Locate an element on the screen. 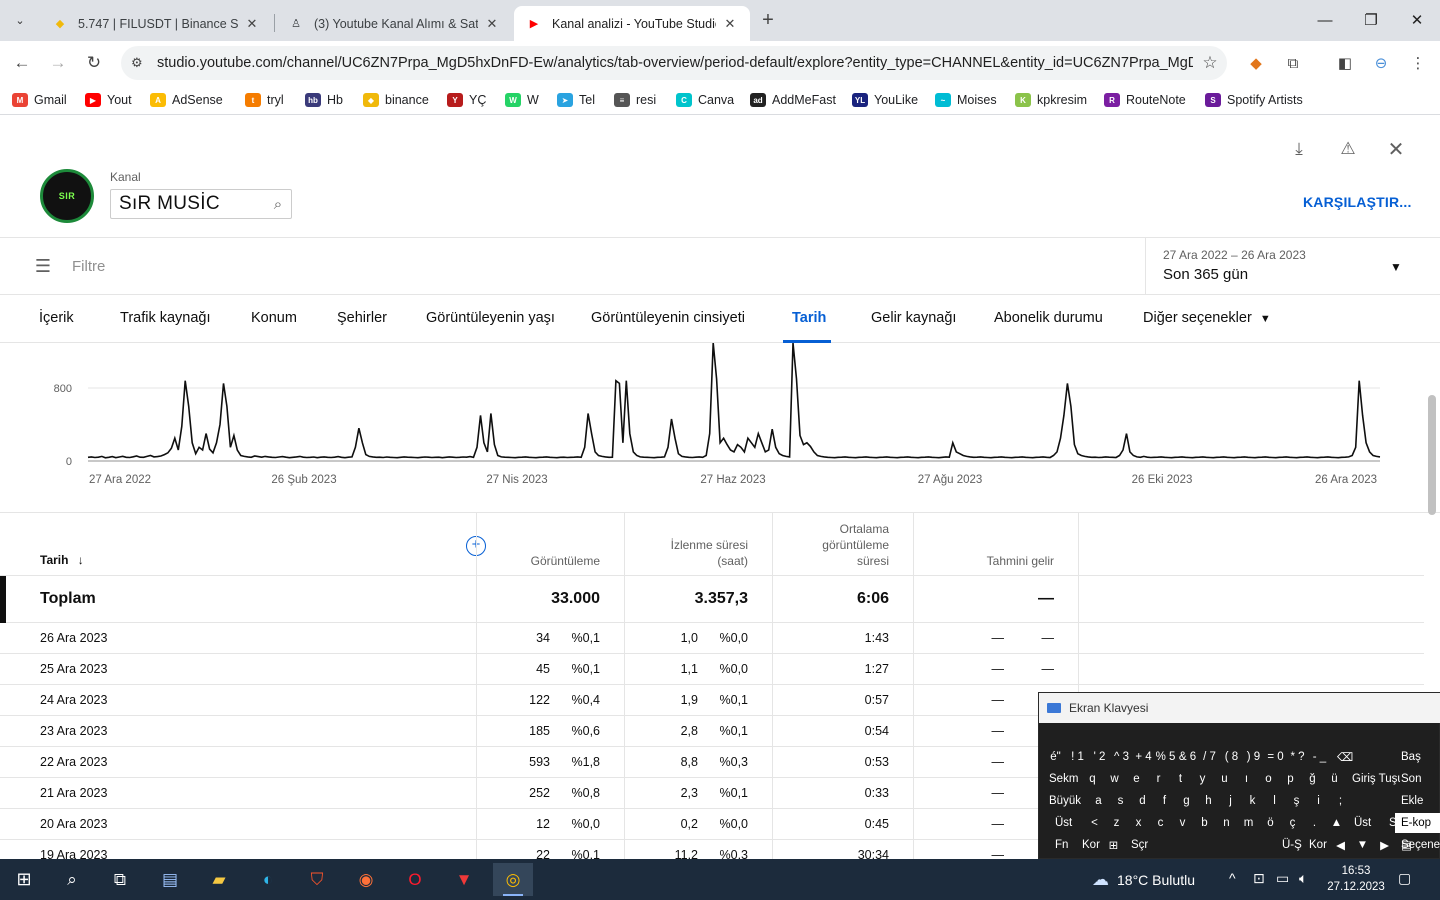 The width and height of the screenshot is (1440, 900). back-button: ← is located at coordinates (22, 63).